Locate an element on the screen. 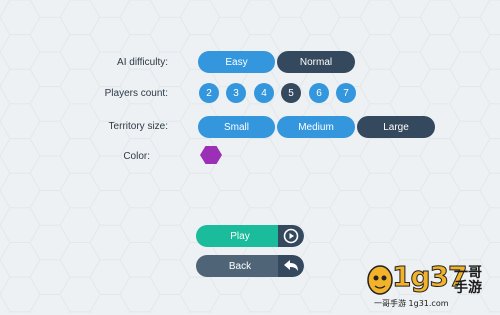 The image size is (500, 315). players-3-button: 3 is located at coordinates (236, 93).